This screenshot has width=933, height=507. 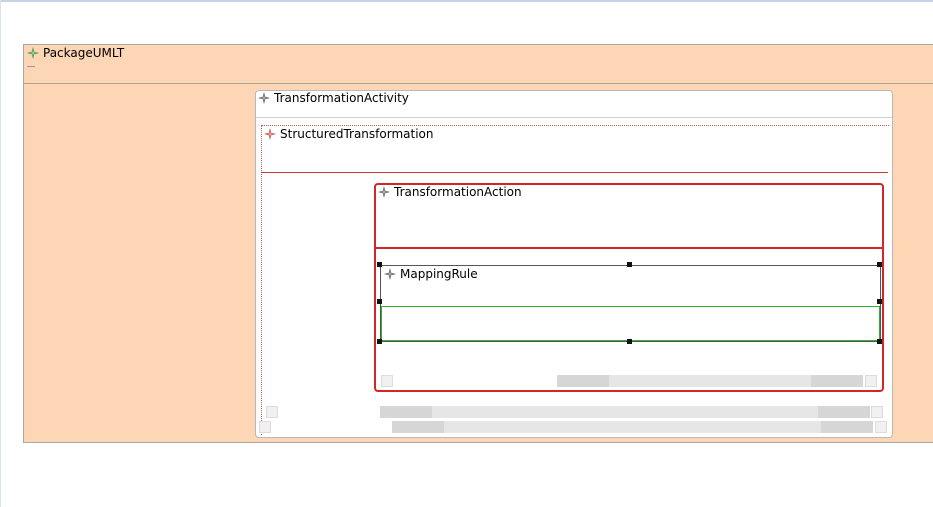 I want to click on structured-header: StructuredTransformation, so click(x=348, y=134).